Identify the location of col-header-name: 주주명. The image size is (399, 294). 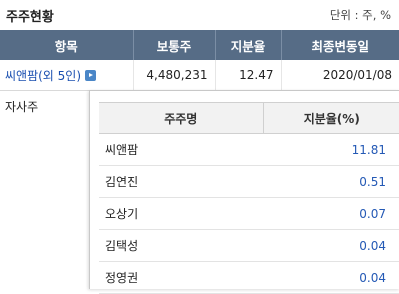
(181, 118).